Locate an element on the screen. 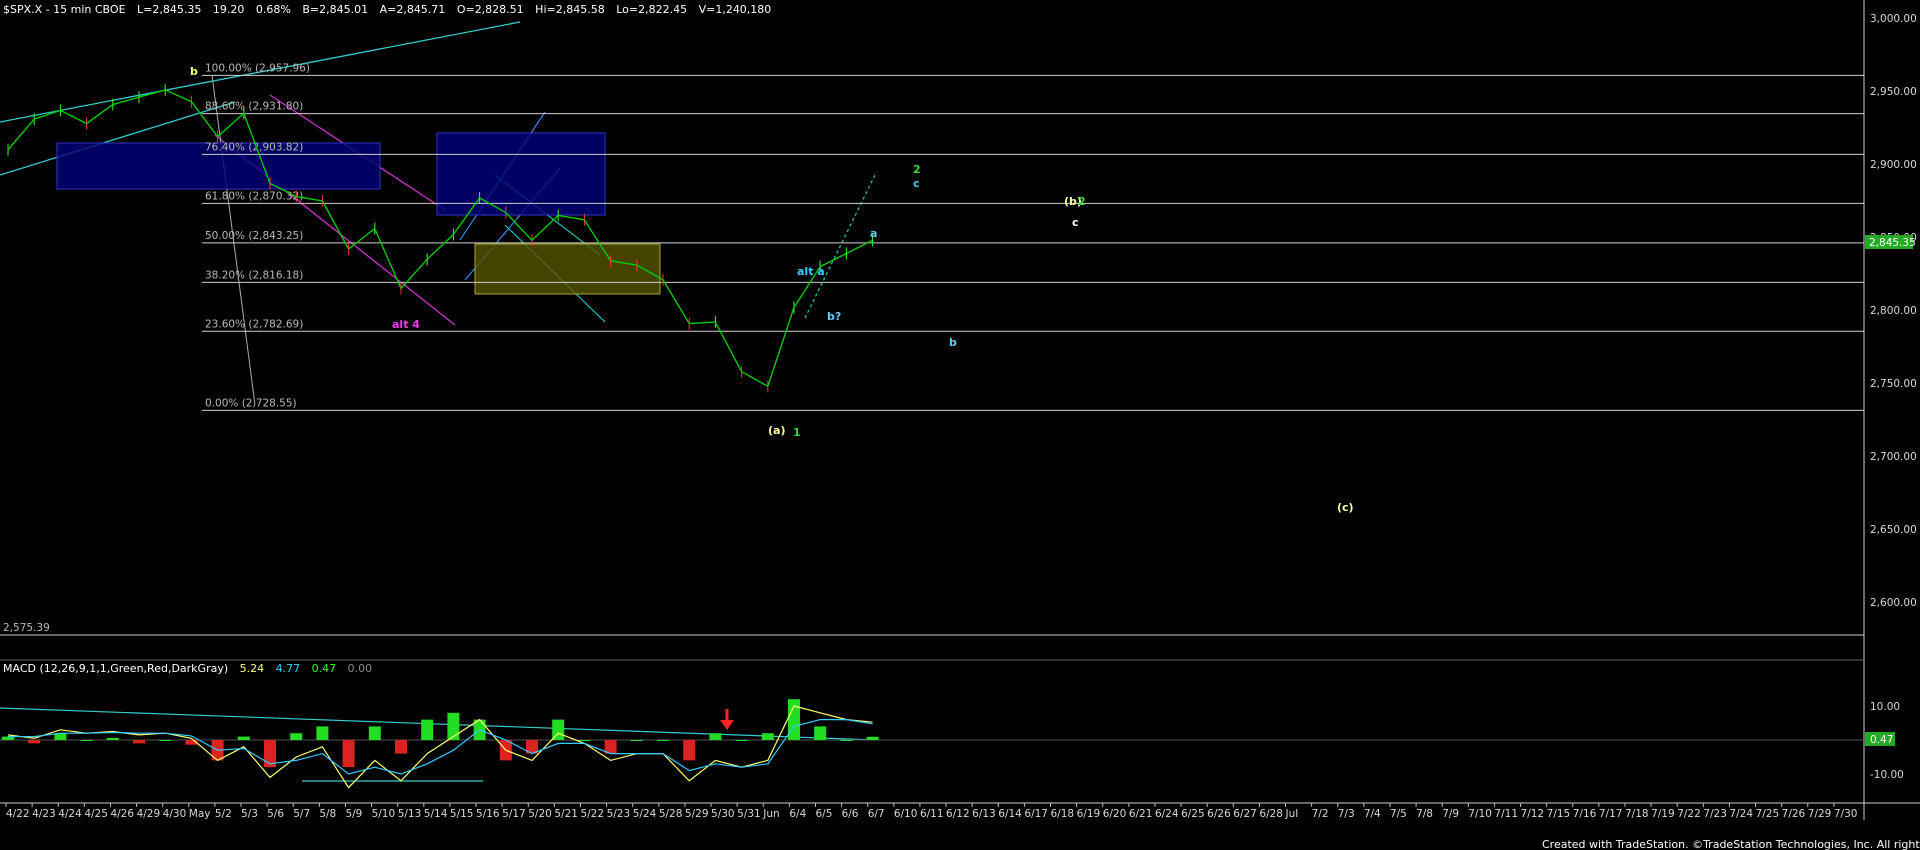 This screenshot has height=850, width=1920. header-low: Lo=2,822.45 is located at coordinates (651, 9).